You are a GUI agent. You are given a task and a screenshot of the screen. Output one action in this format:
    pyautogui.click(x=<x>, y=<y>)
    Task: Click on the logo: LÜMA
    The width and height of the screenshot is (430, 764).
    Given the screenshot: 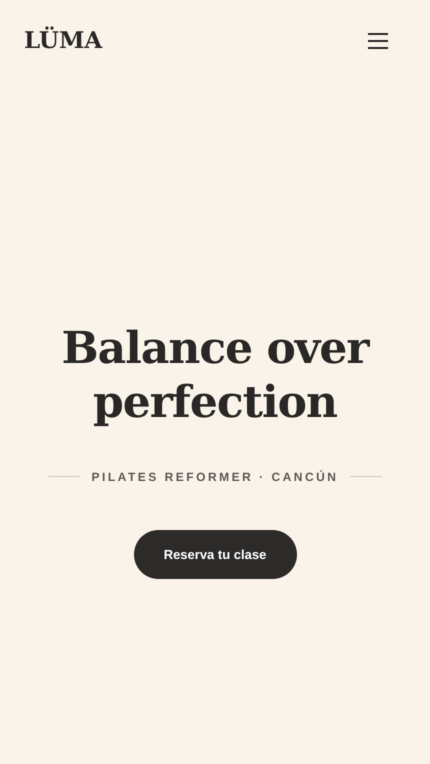 What is the action you would take?
    pyautogui.click(x=63, y=41)
    